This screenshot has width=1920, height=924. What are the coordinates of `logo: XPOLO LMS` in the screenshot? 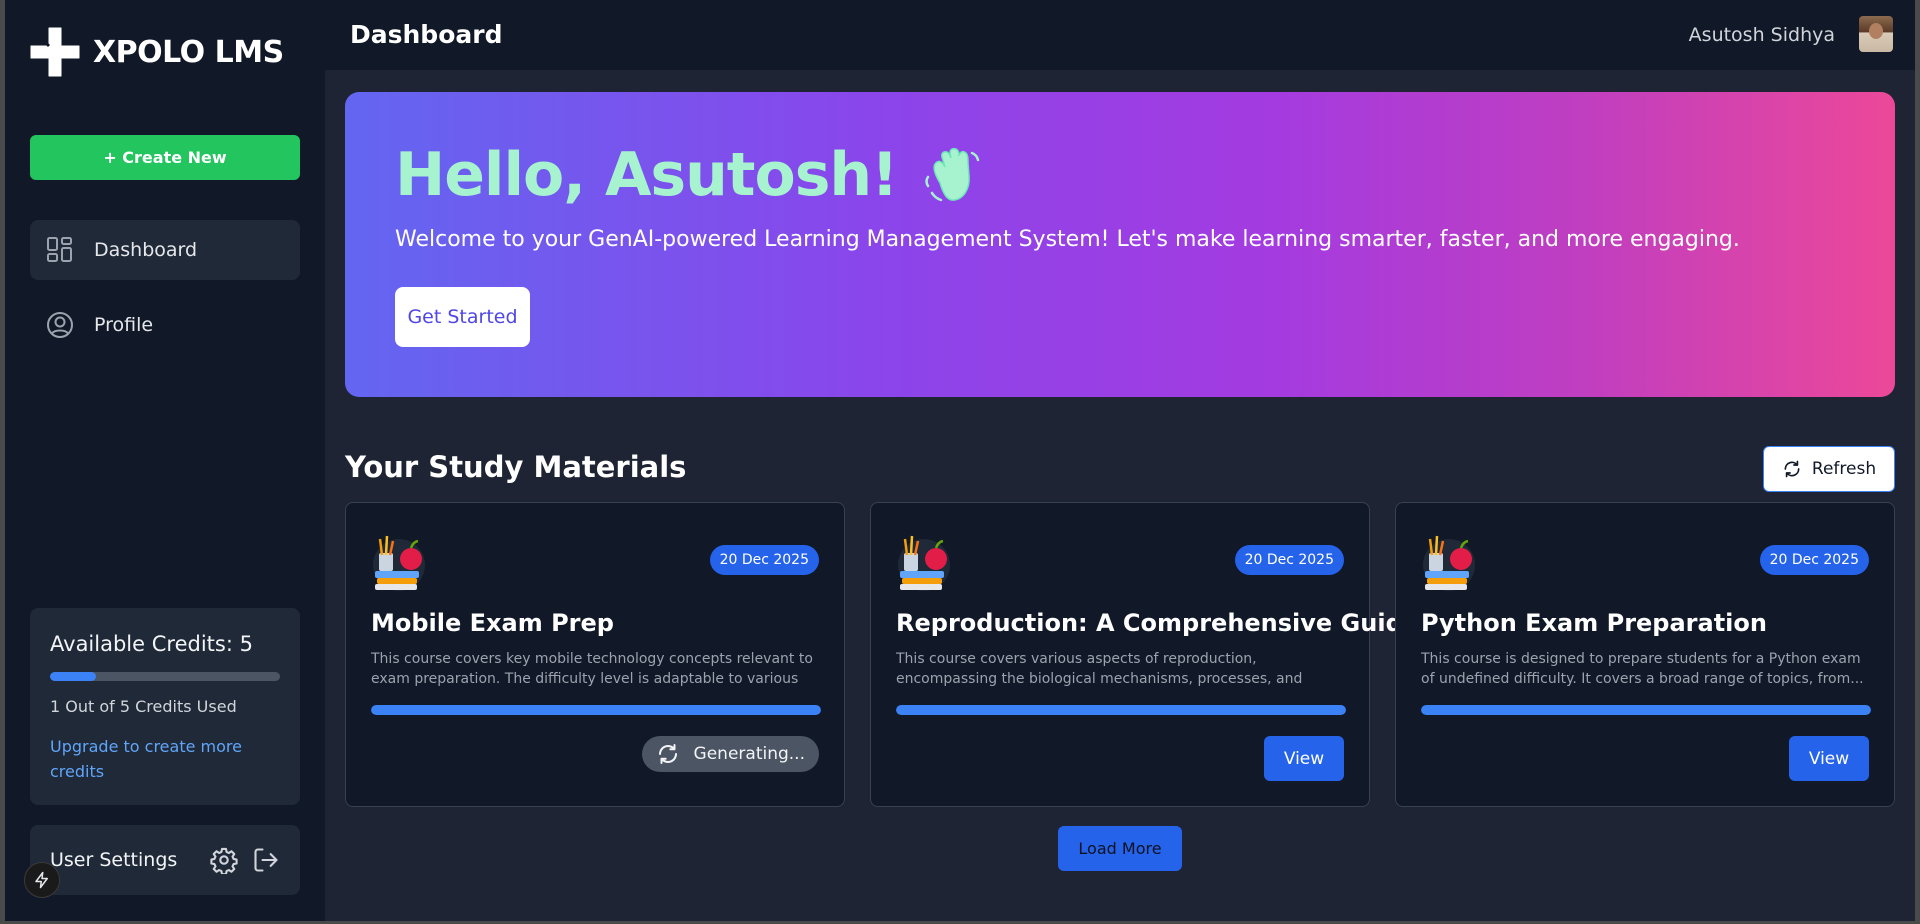 It's located at (156, 52).